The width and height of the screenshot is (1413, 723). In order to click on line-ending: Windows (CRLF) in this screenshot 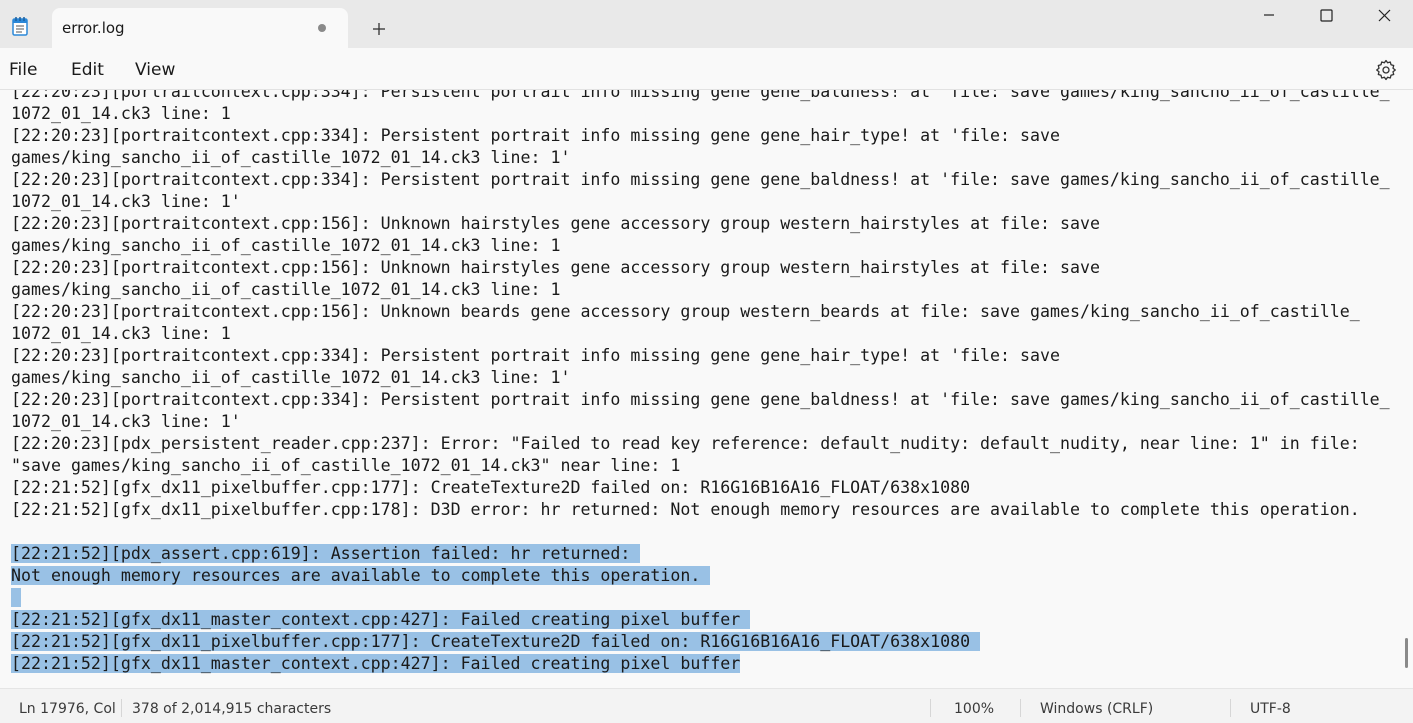, I will do `click(1096, 709)`.